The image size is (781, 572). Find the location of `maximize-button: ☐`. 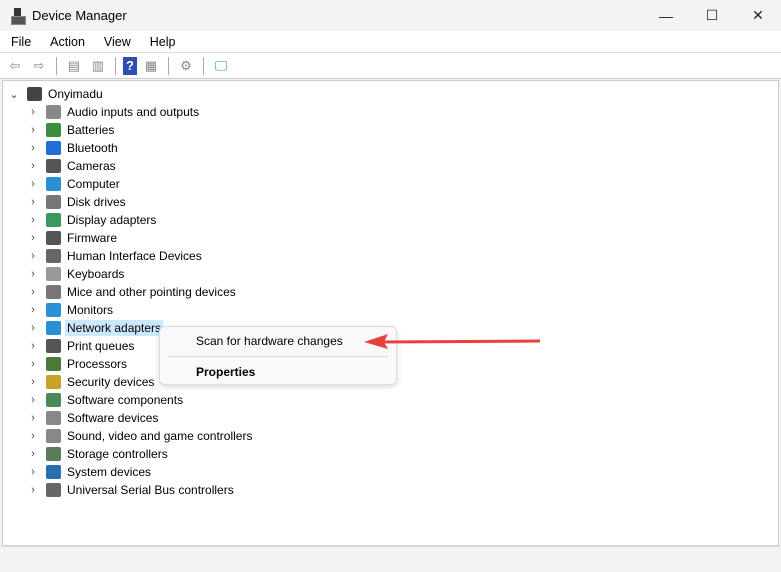

maximize-button: ☐ is located at coordinates (712, 15).